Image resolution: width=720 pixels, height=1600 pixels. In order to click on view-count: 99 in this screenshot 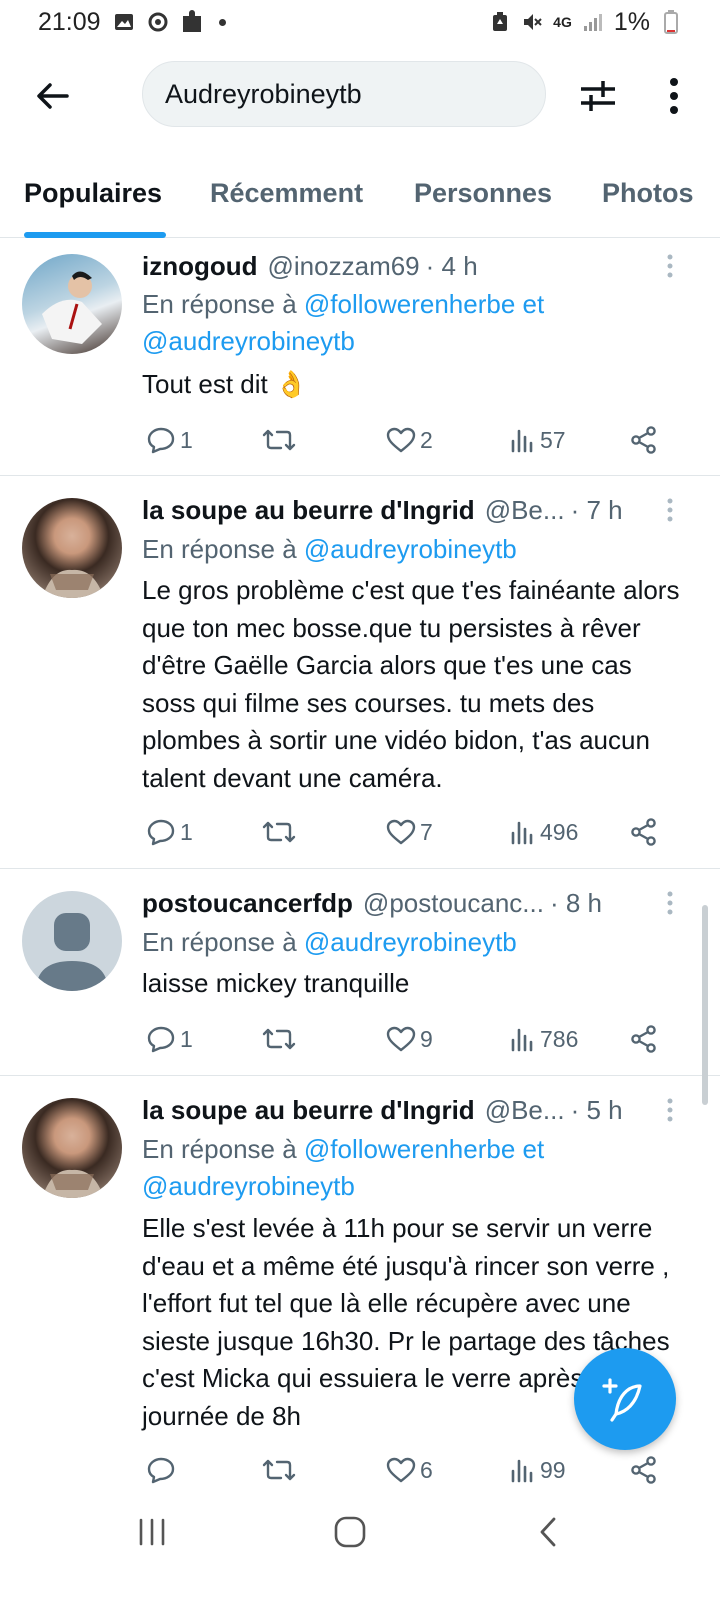, I will do `click(553, 1469)`.